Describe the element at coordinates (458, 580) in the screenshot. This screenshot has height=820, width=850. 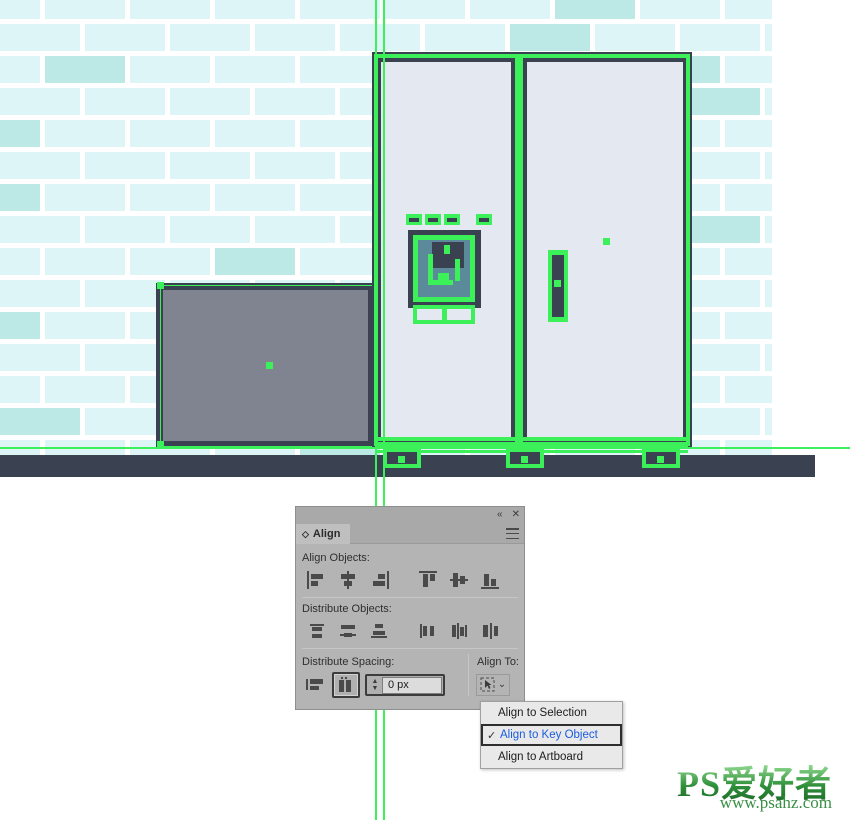
I see `vertical-align-center-icon` at that location.